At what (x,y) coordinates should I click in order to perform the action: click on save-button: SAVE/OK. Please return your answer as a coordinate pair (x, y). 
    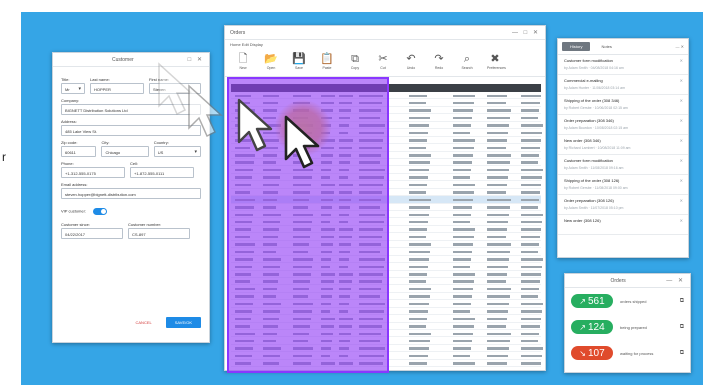
    Looking at the image, I should click on (183, 322).